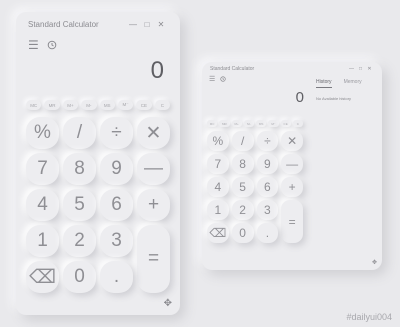 The image size is (400, 327). What do you see at coordinates (255, 187) in the screenshot?
I see `keypad: % / ÷ ✕ 7 8 9— 4 5 6 +1 2 3 = ⌫ 0.` at bounding box center [255, 187].